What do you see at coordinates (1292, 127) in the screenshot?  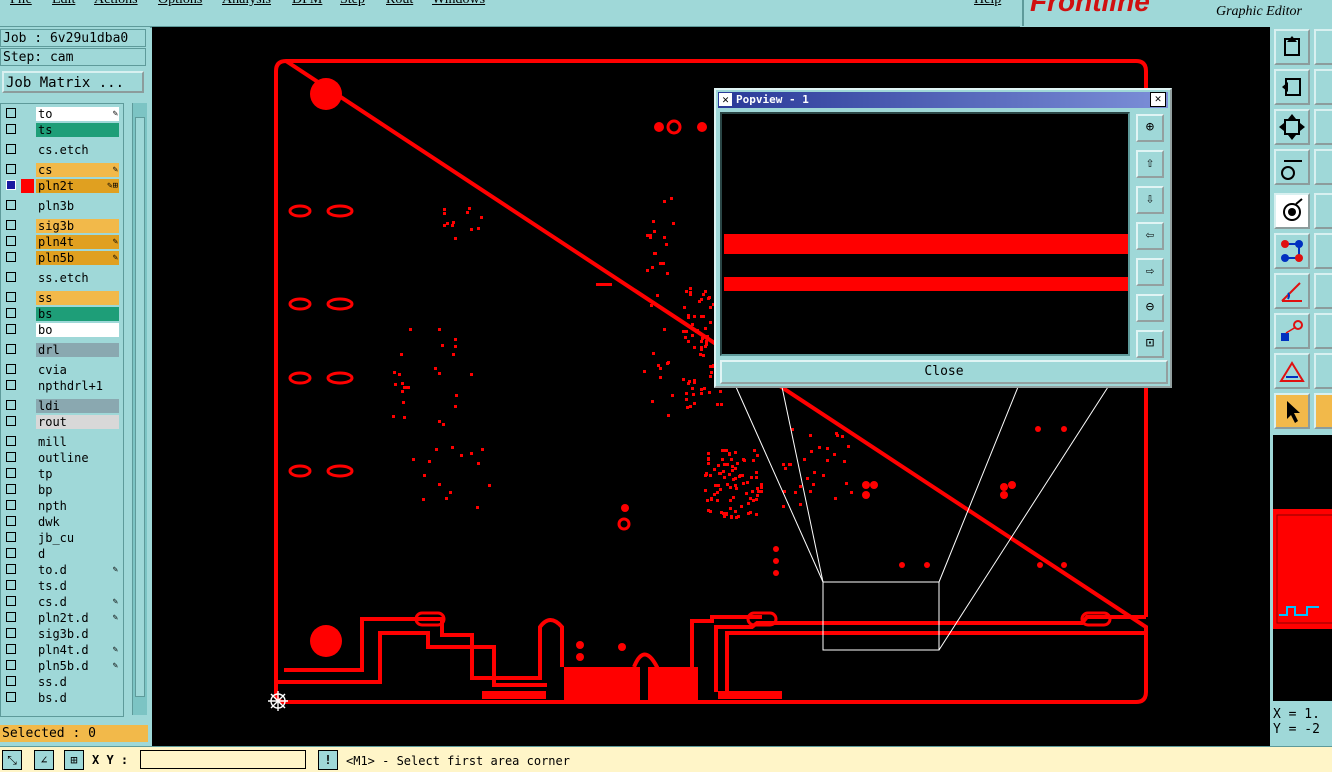 I see `toolbar-fit-button` at bounding box center [1292, 127].